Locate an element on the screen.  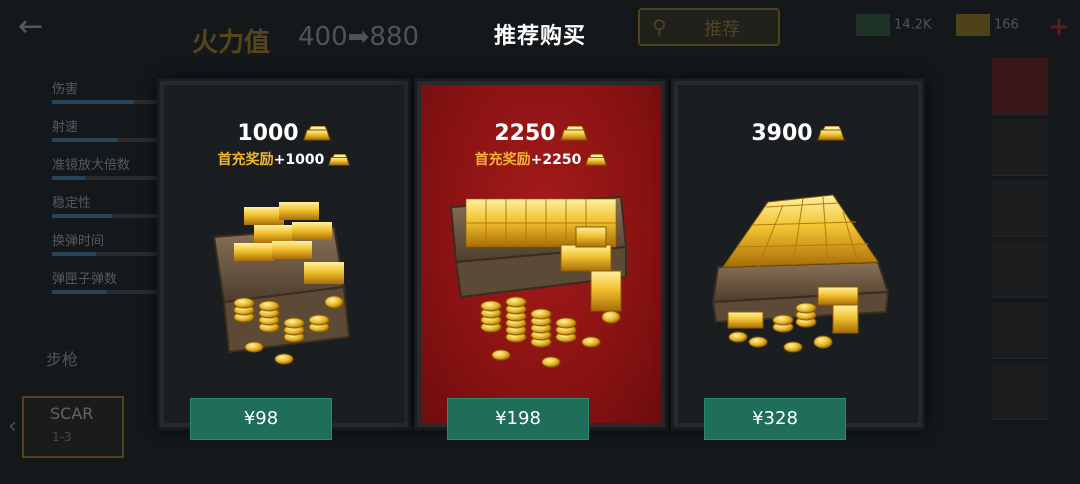
offer-amount: 3900 is located at coordinates (798, 133).